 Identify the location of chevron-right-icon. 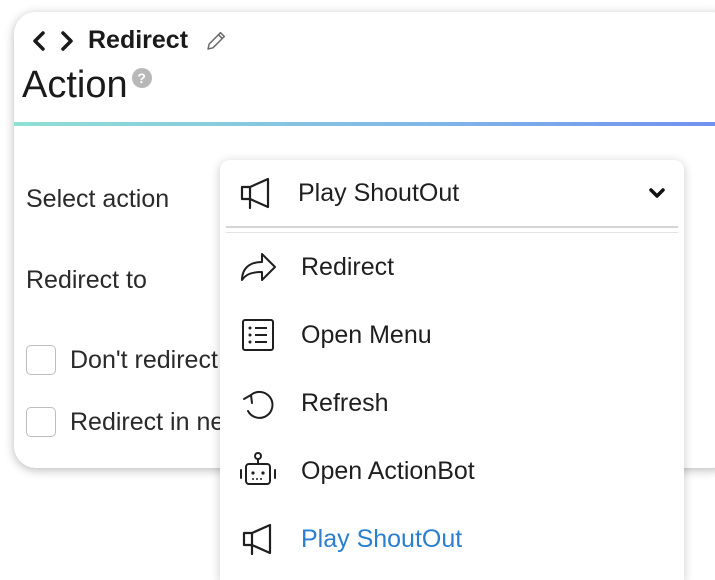
(67, 40).